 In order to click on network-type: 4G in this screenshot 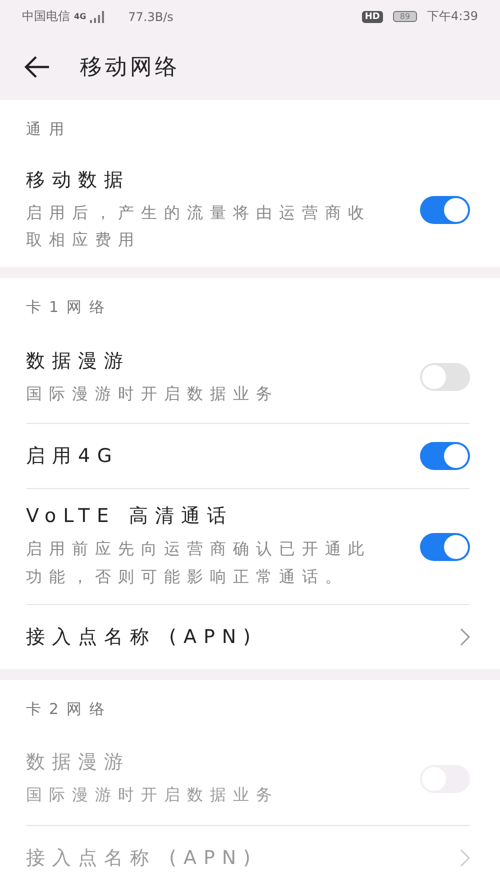, I will do `click(80, 16)`.